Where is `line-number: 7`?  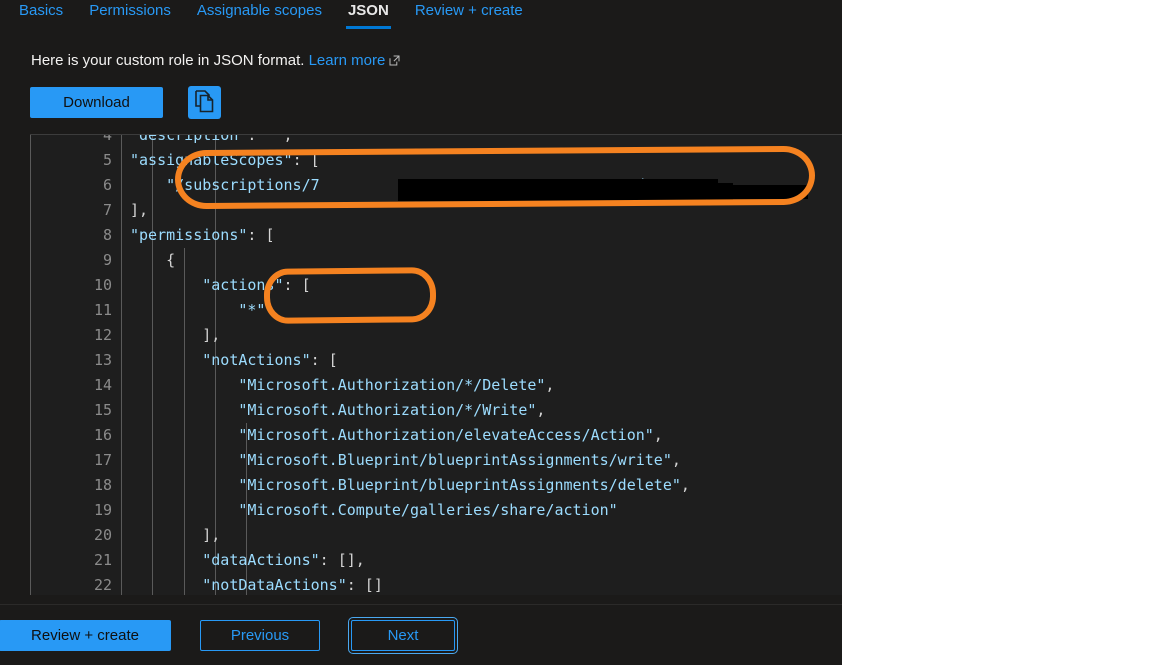
line-number: 7 is located at coordinates (107, 210).